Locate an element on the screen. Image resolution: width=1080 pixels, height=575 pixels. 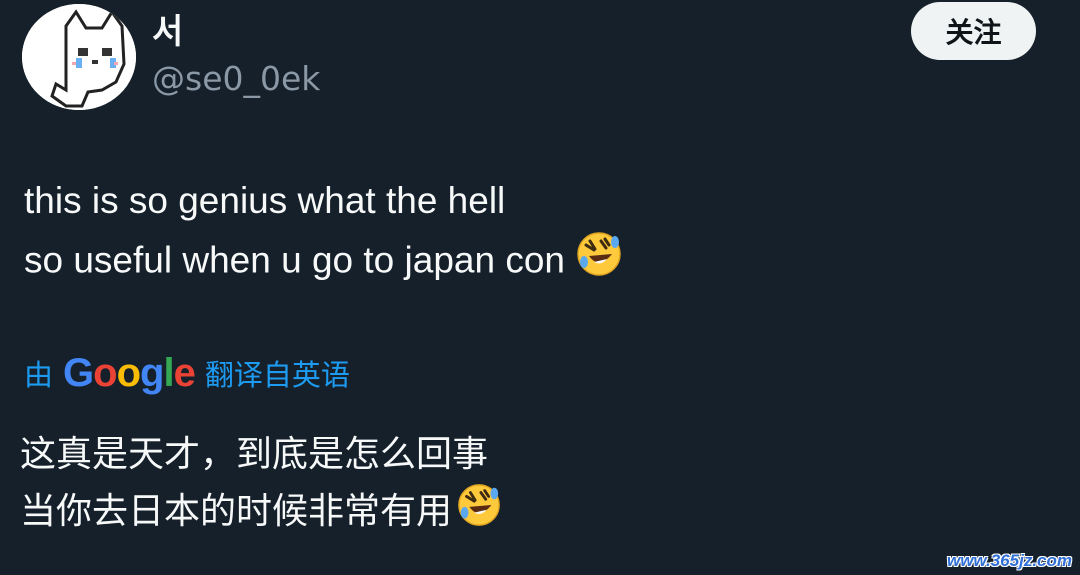
crying-cat-pixel-icon is located at coordinates (79, 57).